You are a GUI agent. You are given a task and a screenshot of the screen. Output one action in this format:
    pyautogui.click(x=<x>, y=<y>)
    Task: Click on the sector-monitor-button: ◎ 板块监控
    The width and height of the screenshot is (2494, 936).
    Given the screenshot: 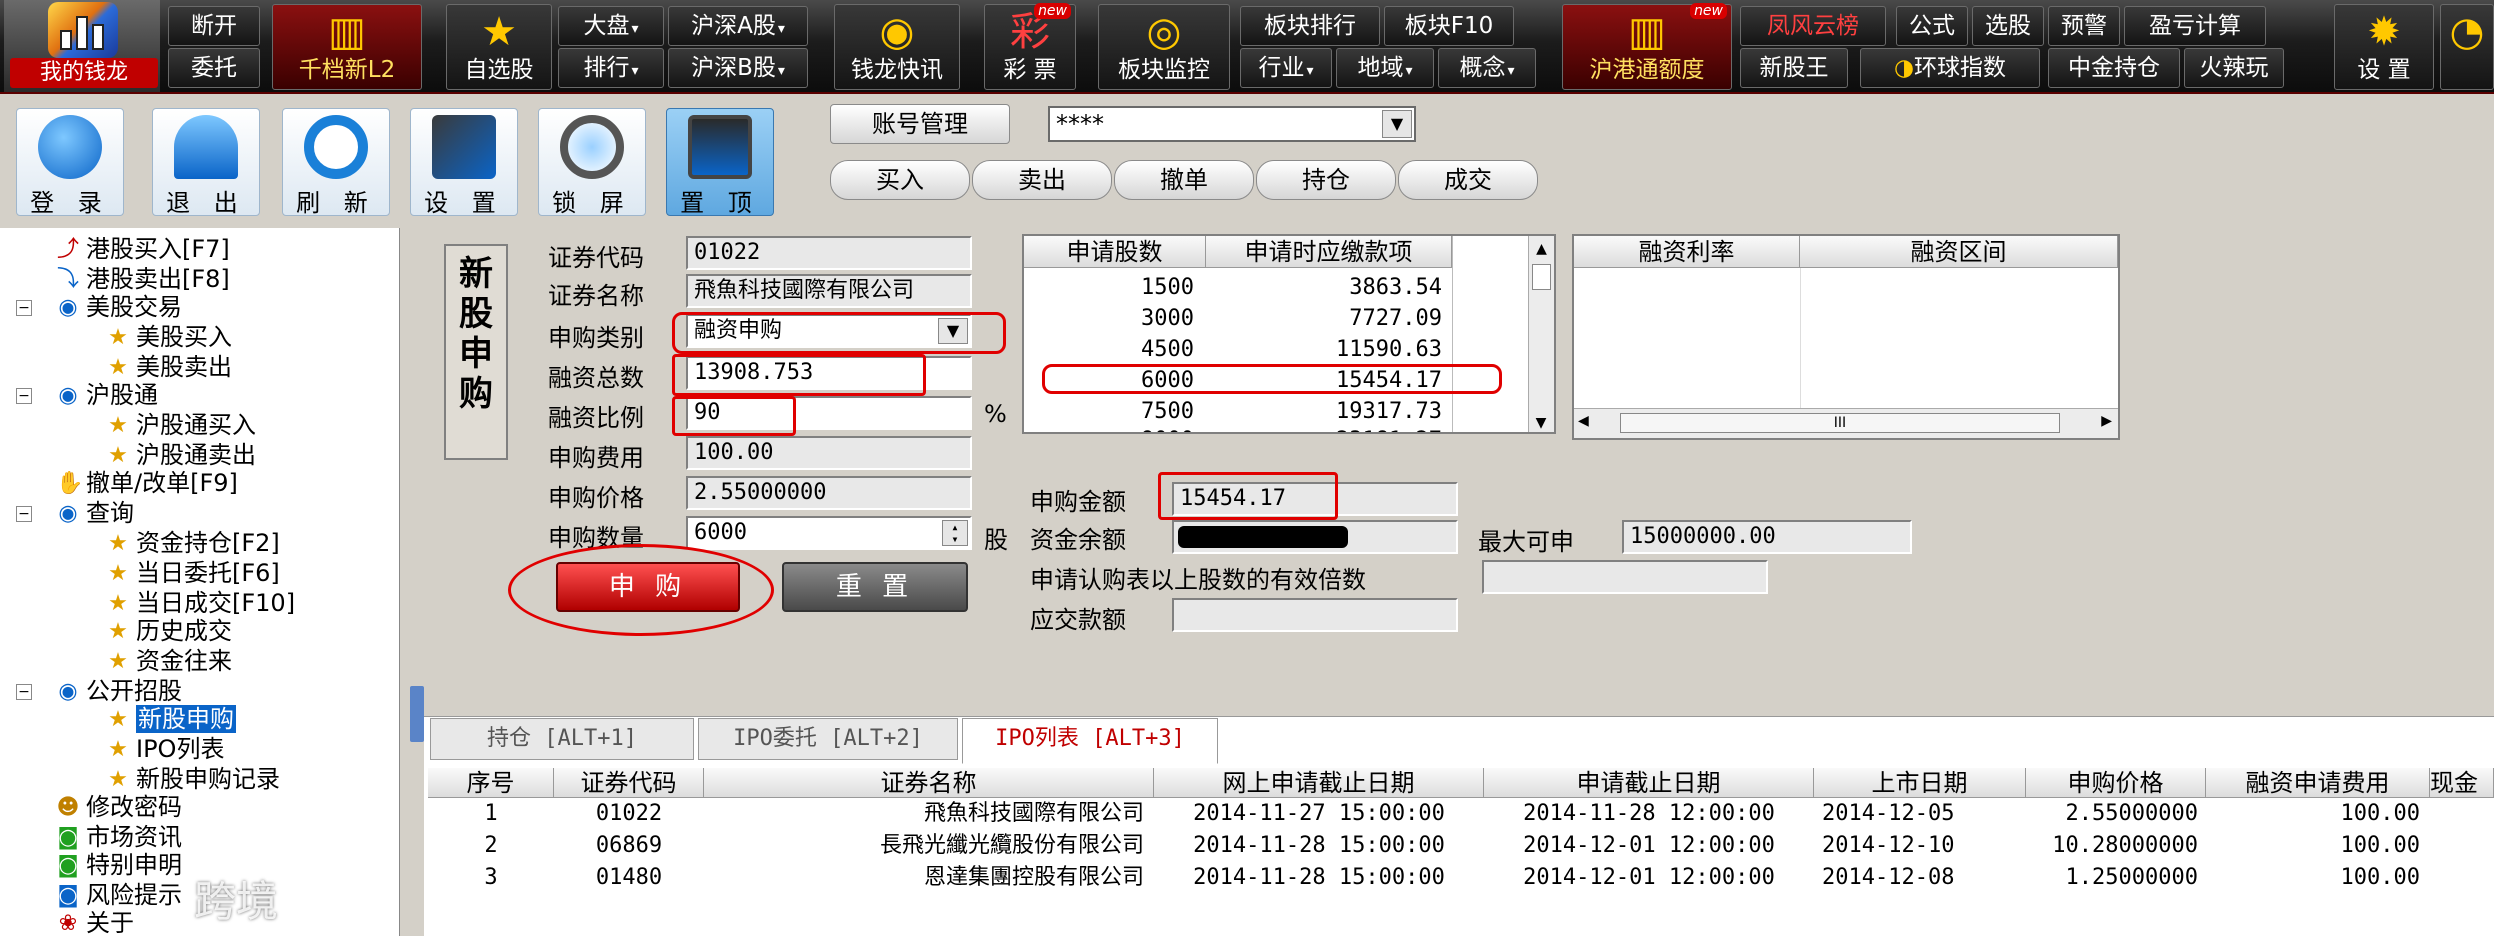 What is the action you would take?
    pyautogui.click(x=1164, y=47)
    